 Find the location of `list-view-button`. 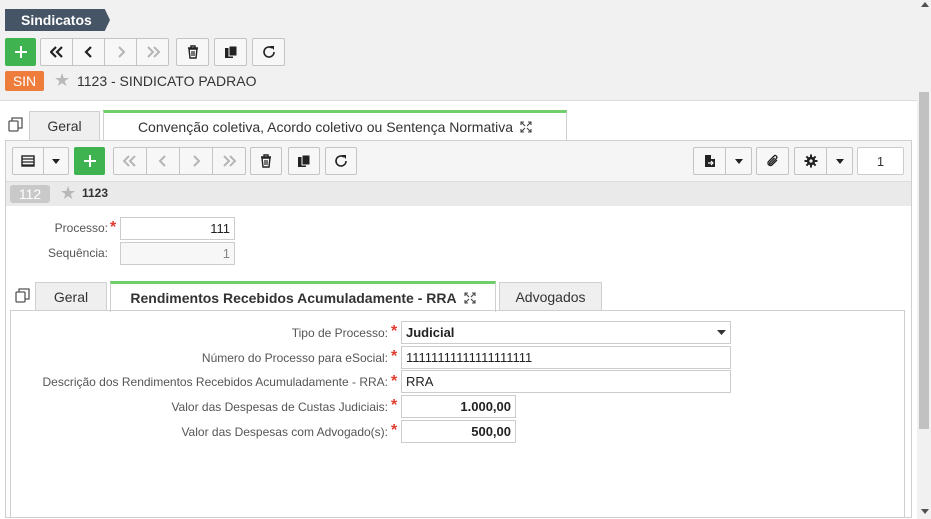

list-view-button is located at coordinates (28, 161).